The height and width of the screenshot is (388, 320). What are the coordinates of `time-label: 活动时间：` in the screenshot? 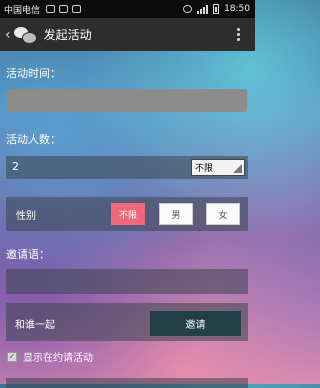 It's located at (33, 73).